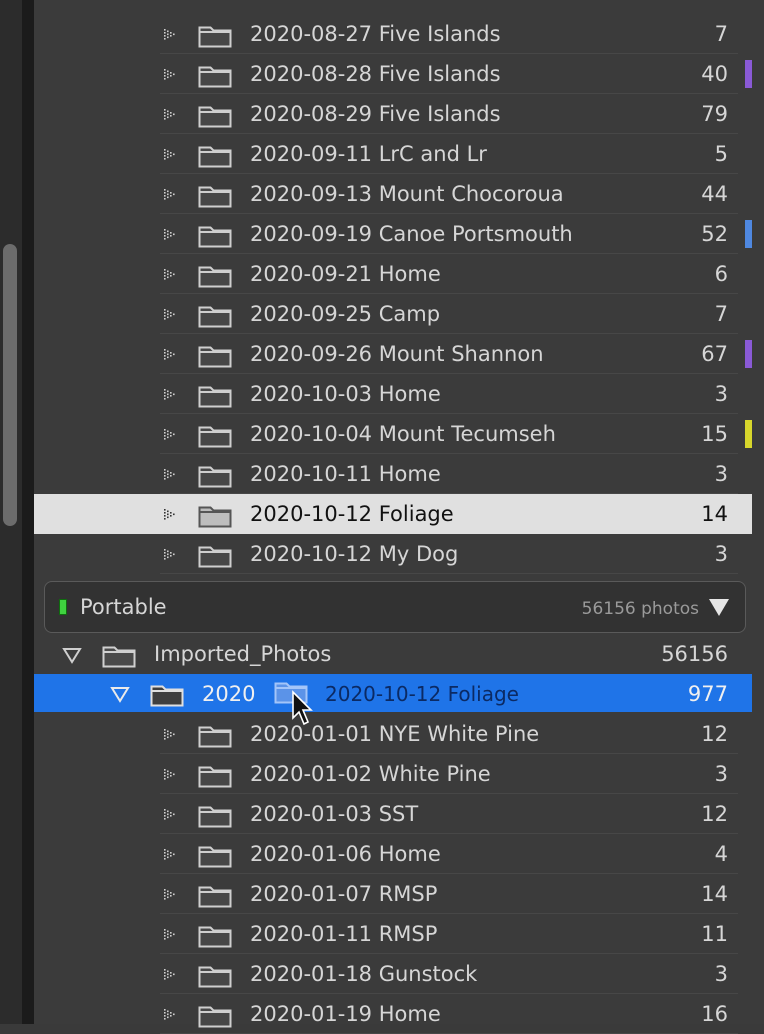 The height and width of the screenshot is (1034, 764). Describe the element at coordinates (395, 607) in the screenshot. I see `volume-header-portable: Portable 56156 photos` at that location.